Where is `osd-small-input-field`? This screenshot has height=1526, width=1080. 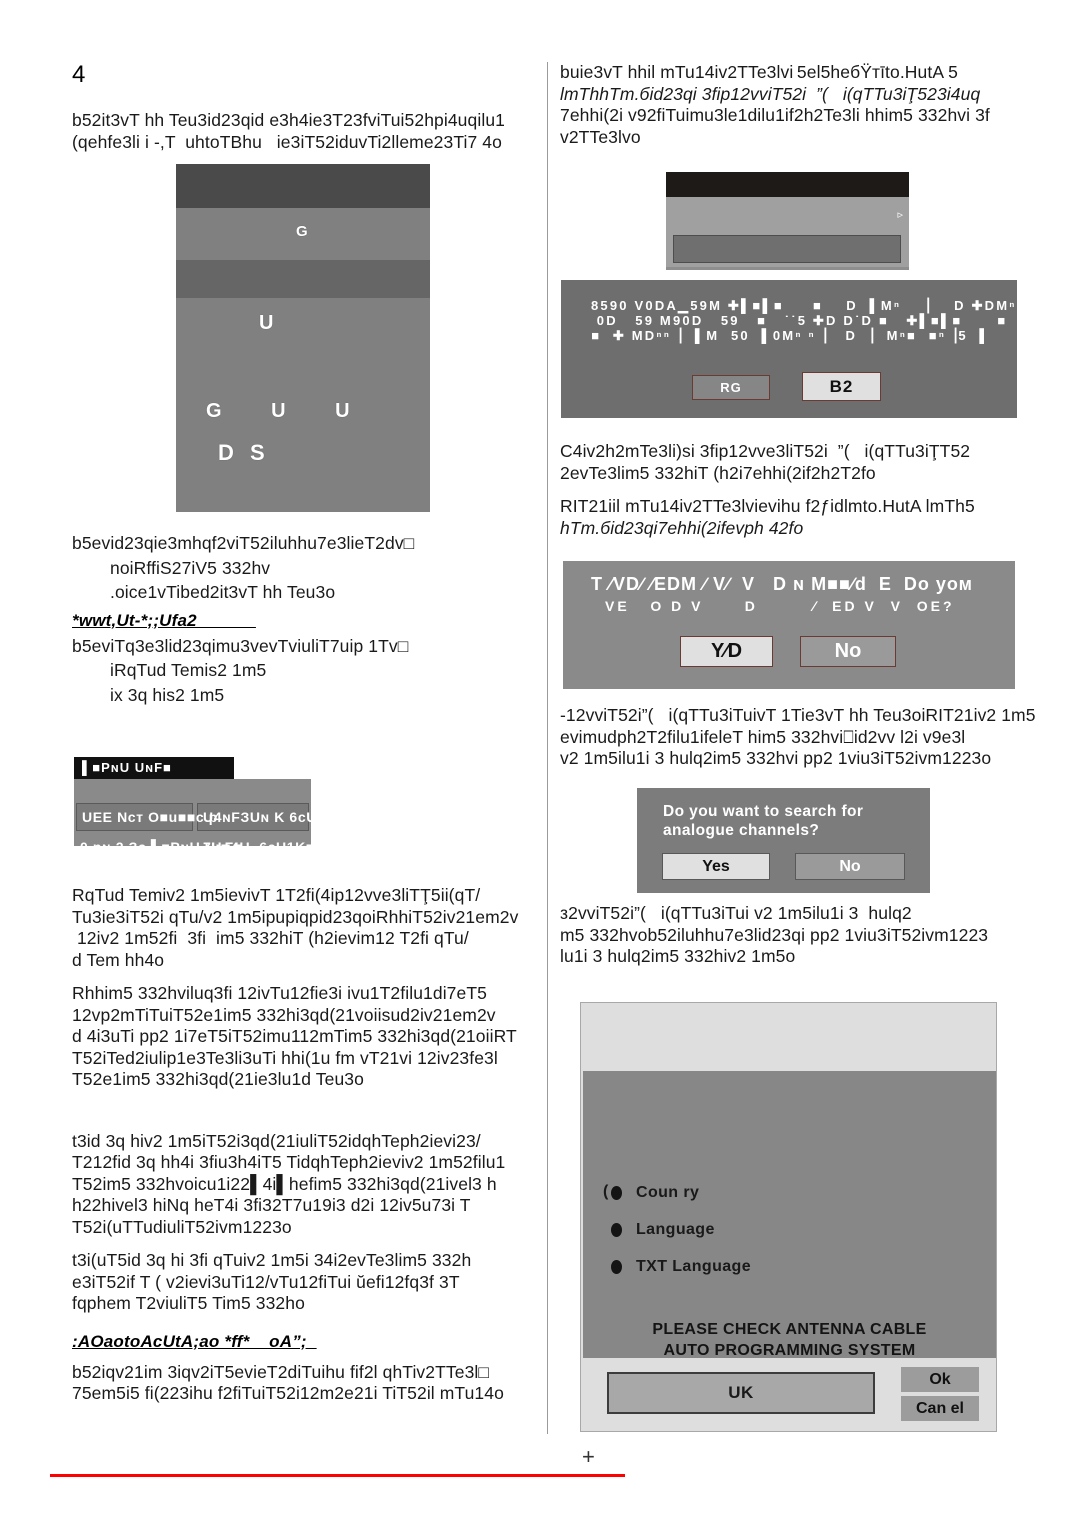
osd-small-input-field is located at coordinates (787, 249).